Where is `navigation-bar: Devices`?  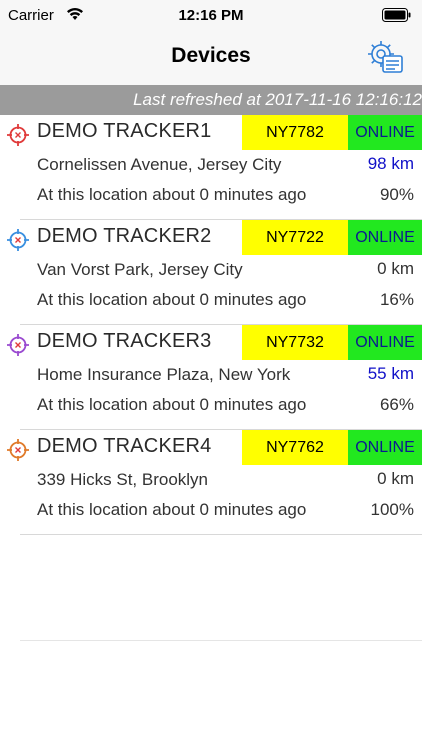
navigation-bar: Devices is located at coordinates (211, 57).